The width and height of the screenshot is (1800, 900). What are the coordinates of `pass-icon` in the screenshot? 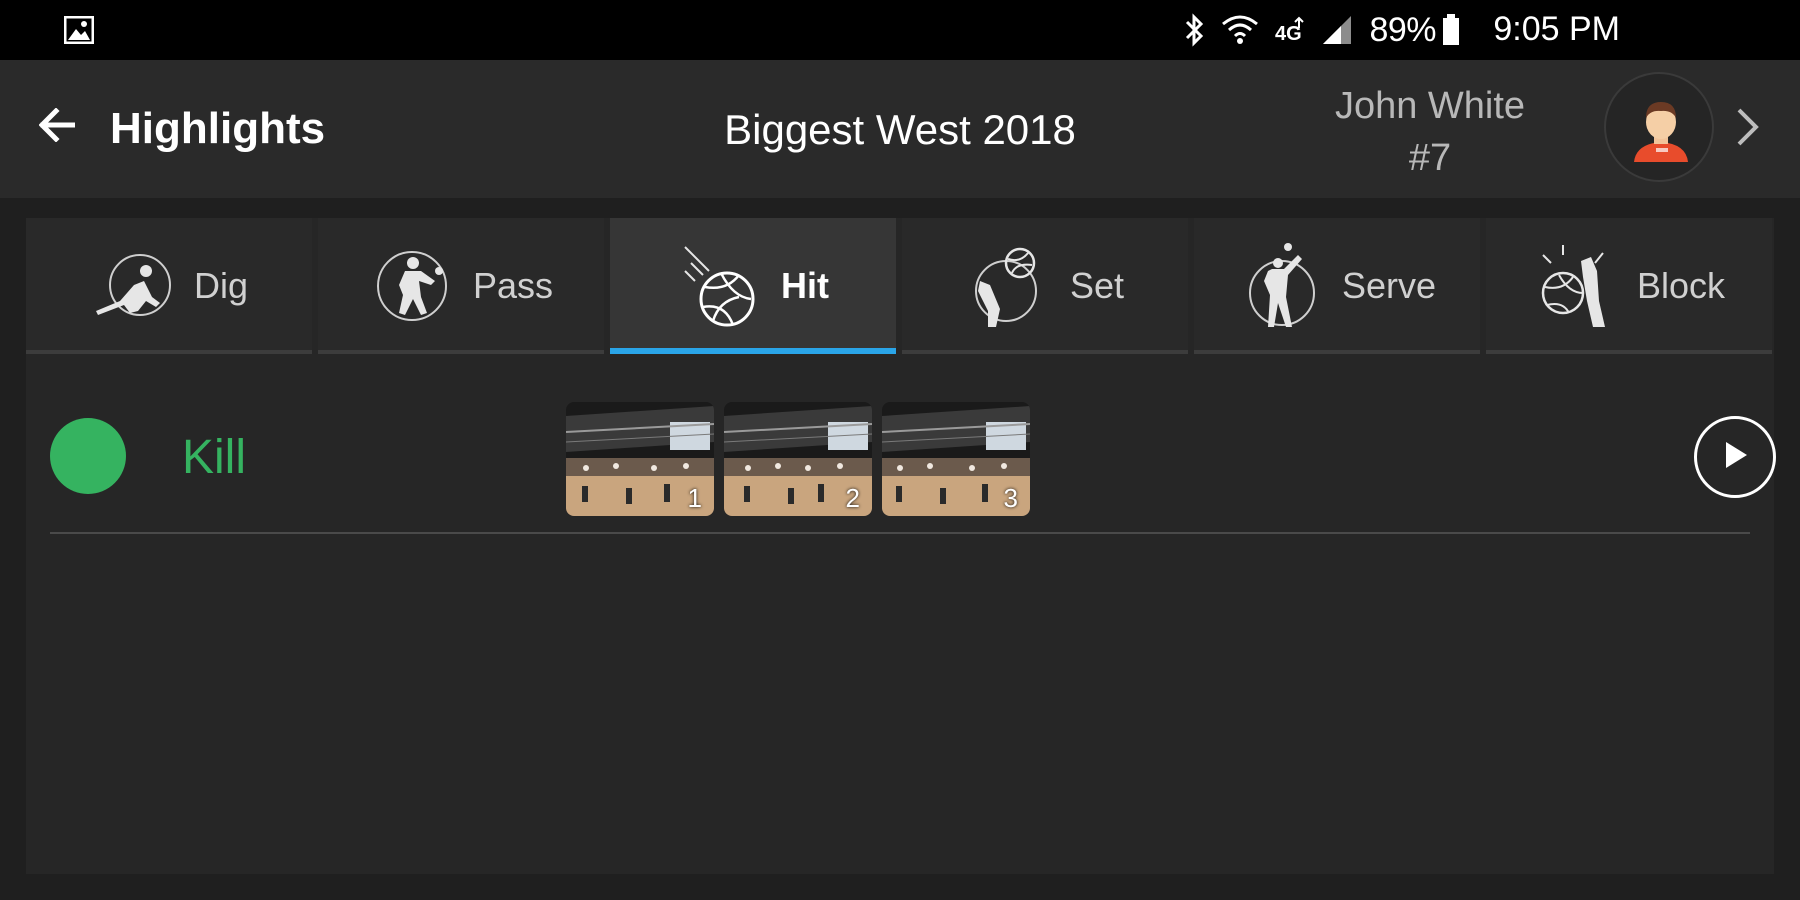 It's located at (411, 286).